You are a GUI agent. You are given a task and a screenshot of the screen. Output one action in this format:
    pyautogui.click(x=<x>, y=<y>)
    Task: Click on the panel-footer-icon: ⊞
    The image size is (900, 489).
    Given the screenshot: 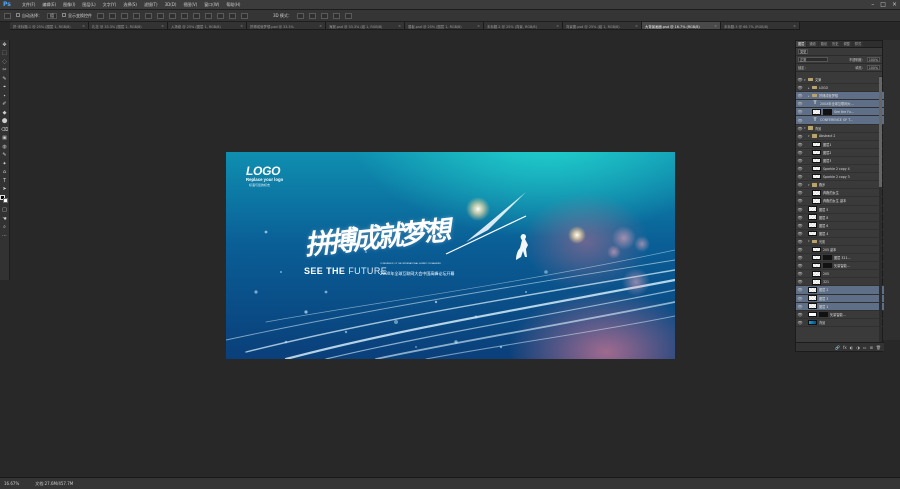 What is the action you would take?
    pyautogui.click(x=871, y=347)
    